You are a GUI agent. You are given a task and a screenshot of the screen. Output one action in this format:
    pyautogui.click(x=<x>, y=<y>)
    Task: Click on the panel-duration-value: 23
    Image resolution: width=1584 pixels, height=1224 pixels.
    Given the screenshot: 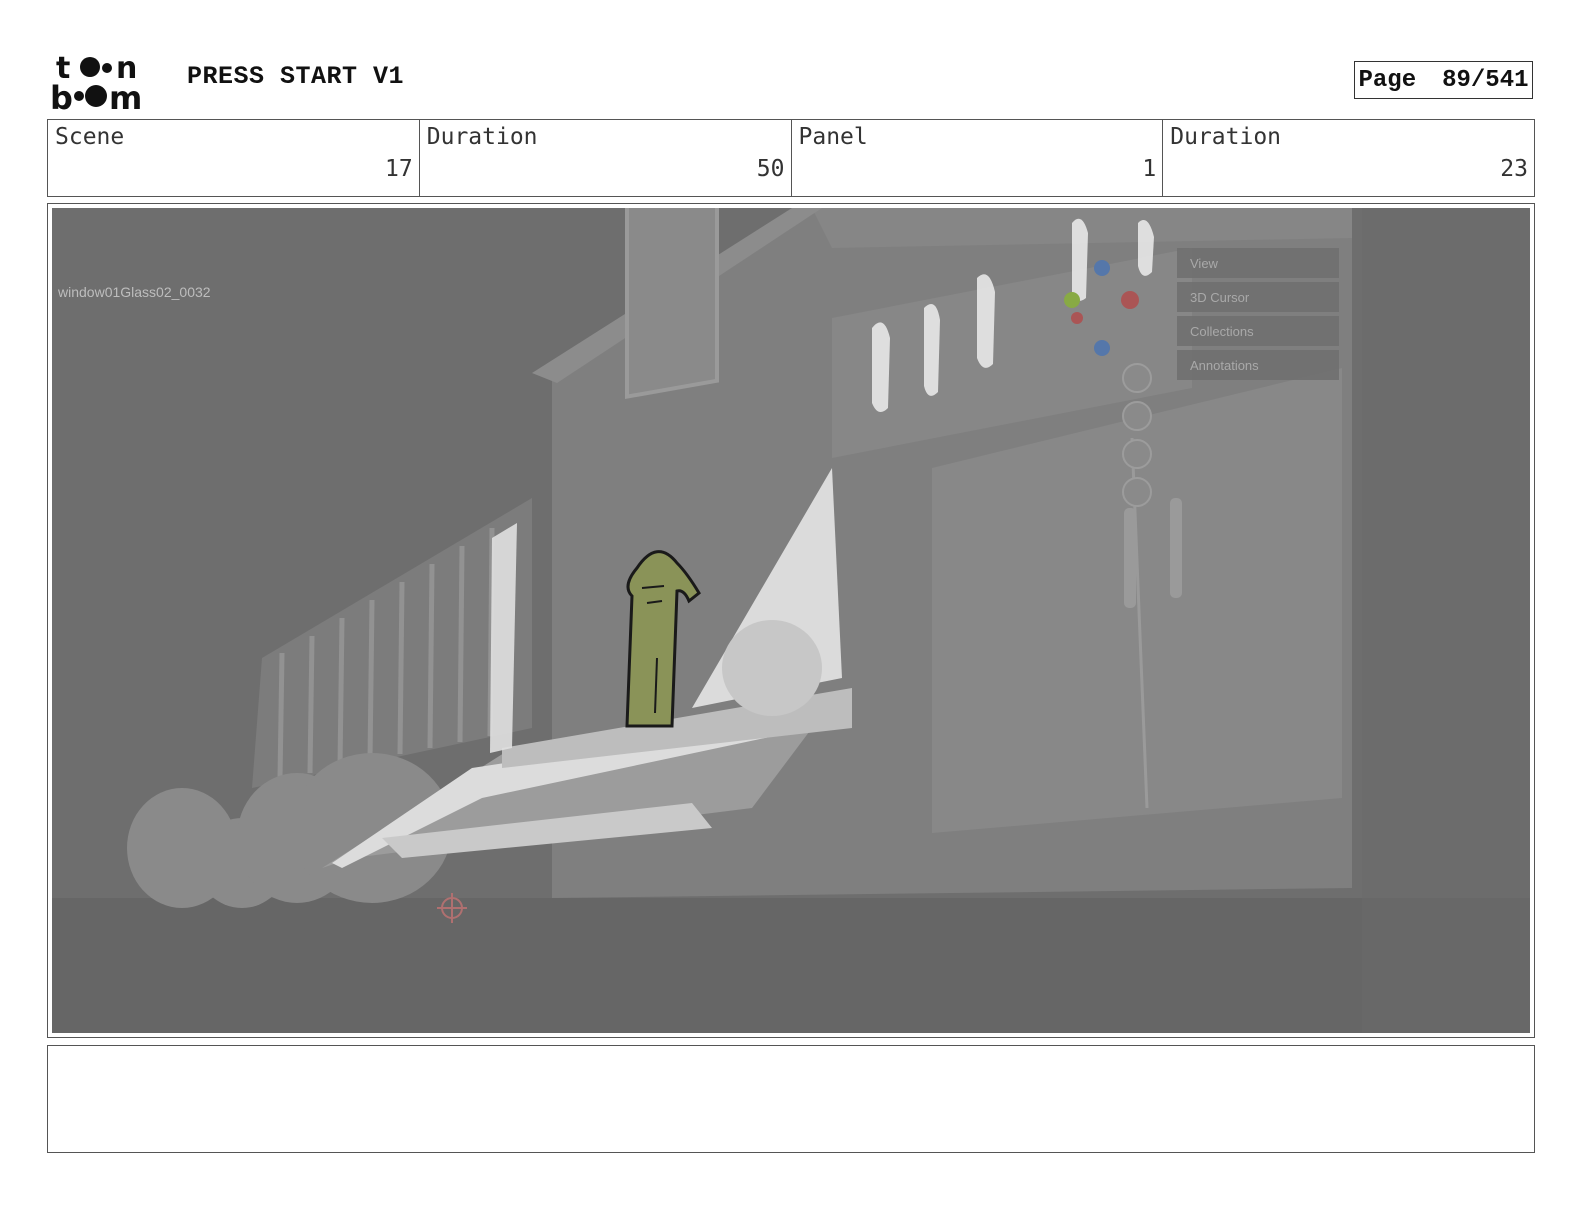 What is the action you would take?
    pyautogui.click(x=1514, y=169)
    